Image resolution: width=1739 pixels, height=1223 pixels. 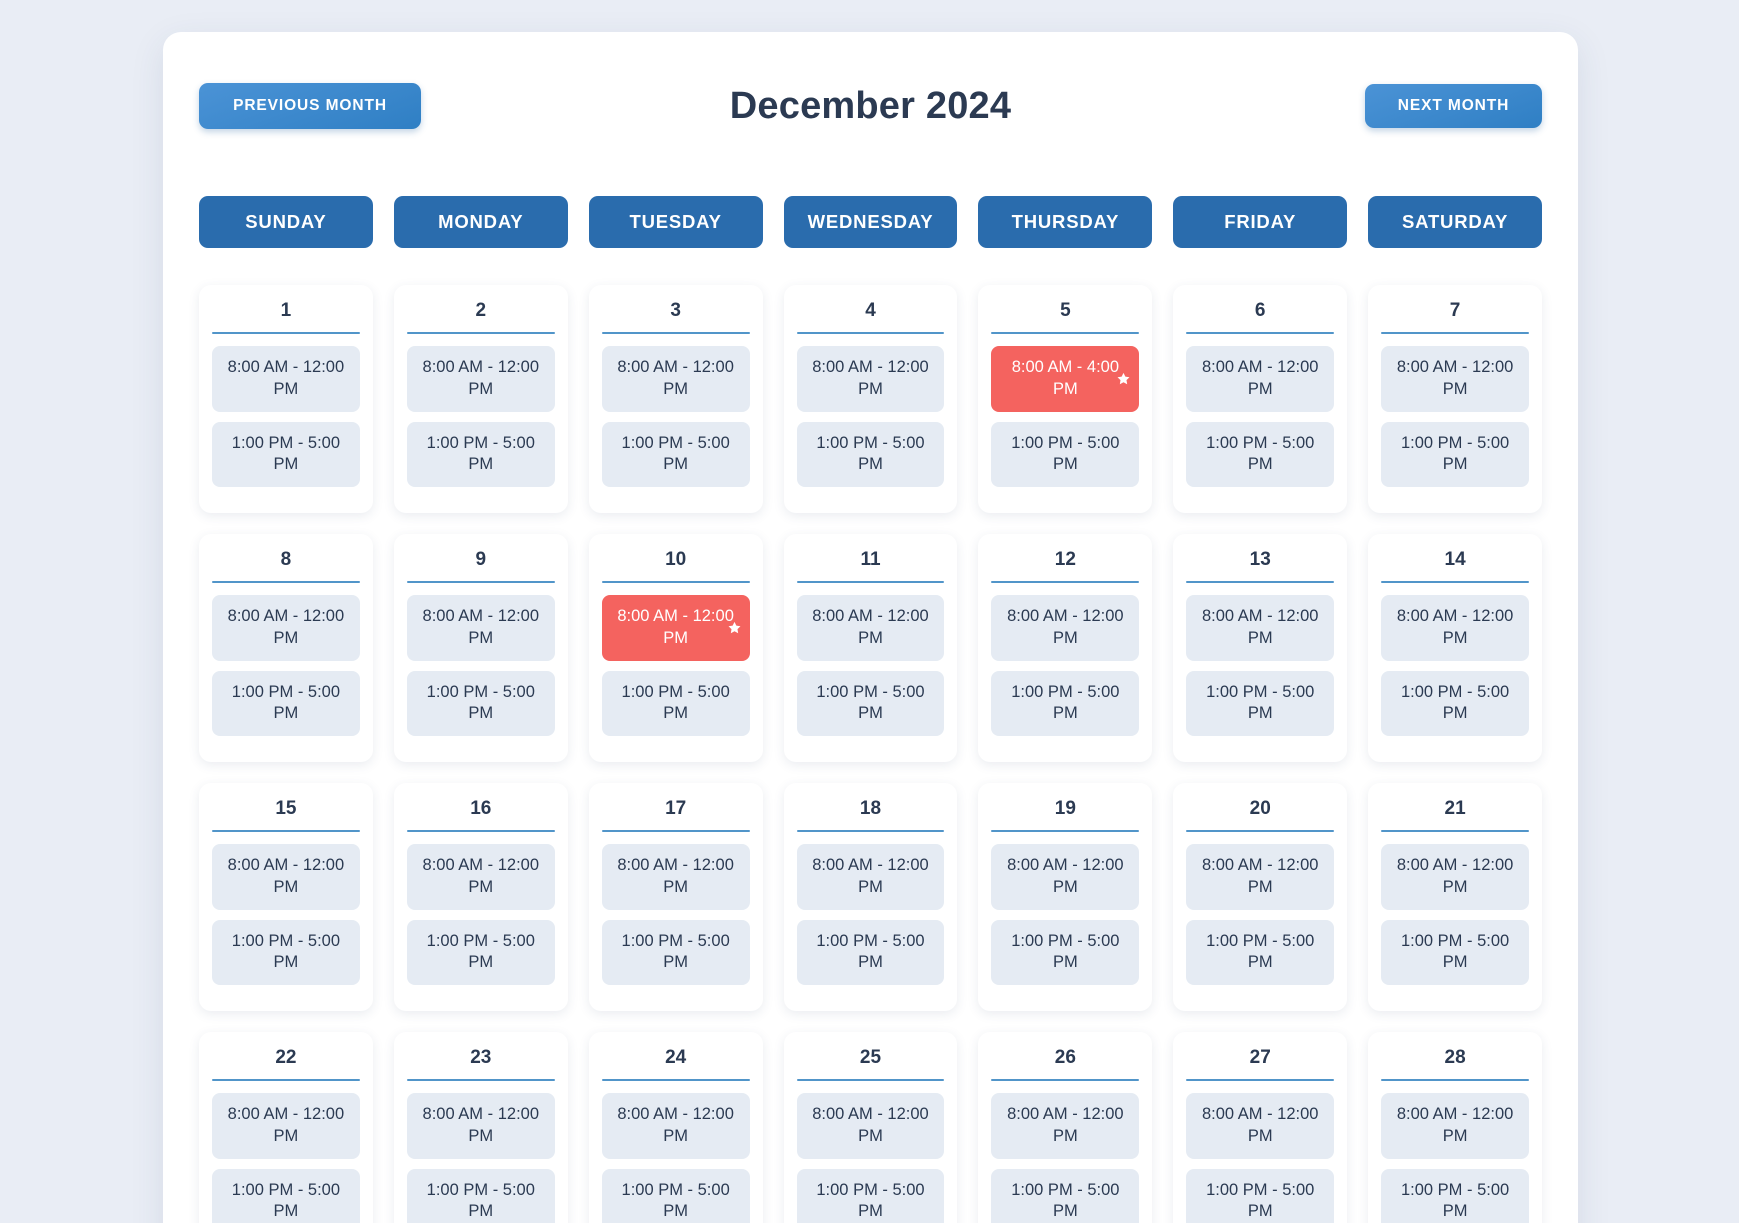 I want to click on day-cell: 15 8:00 AM - 12:00 PM 1:00 PM - 5:00 PM, so click(x=286, y=897).